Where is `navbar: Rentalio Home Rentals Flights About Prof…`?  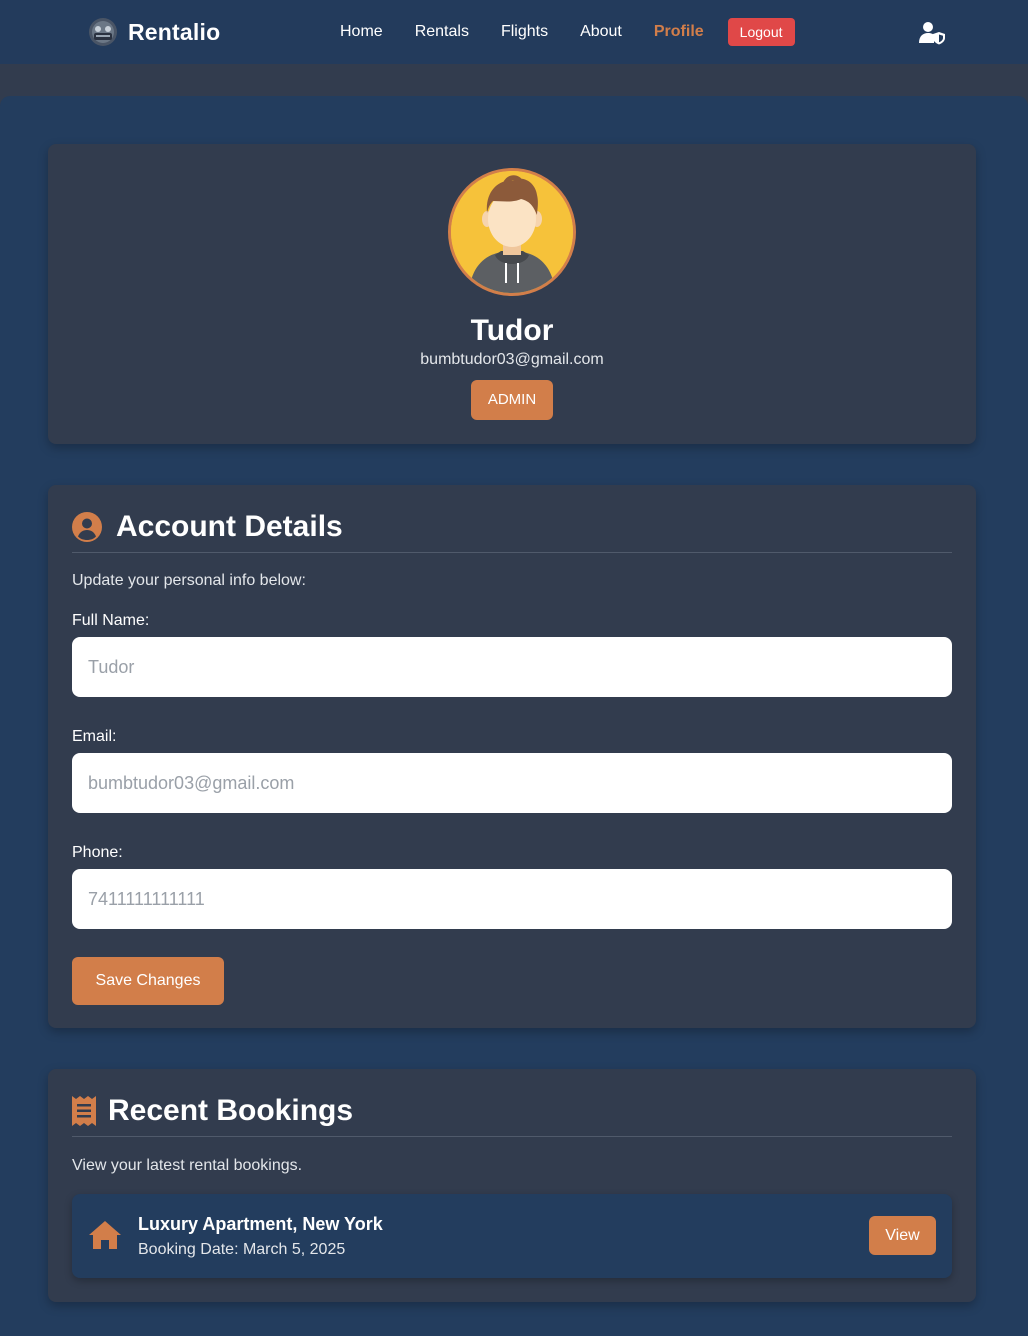 navbar: Rentalio Home Rentals Flights About Prof… is located at coordinates (514, 32).